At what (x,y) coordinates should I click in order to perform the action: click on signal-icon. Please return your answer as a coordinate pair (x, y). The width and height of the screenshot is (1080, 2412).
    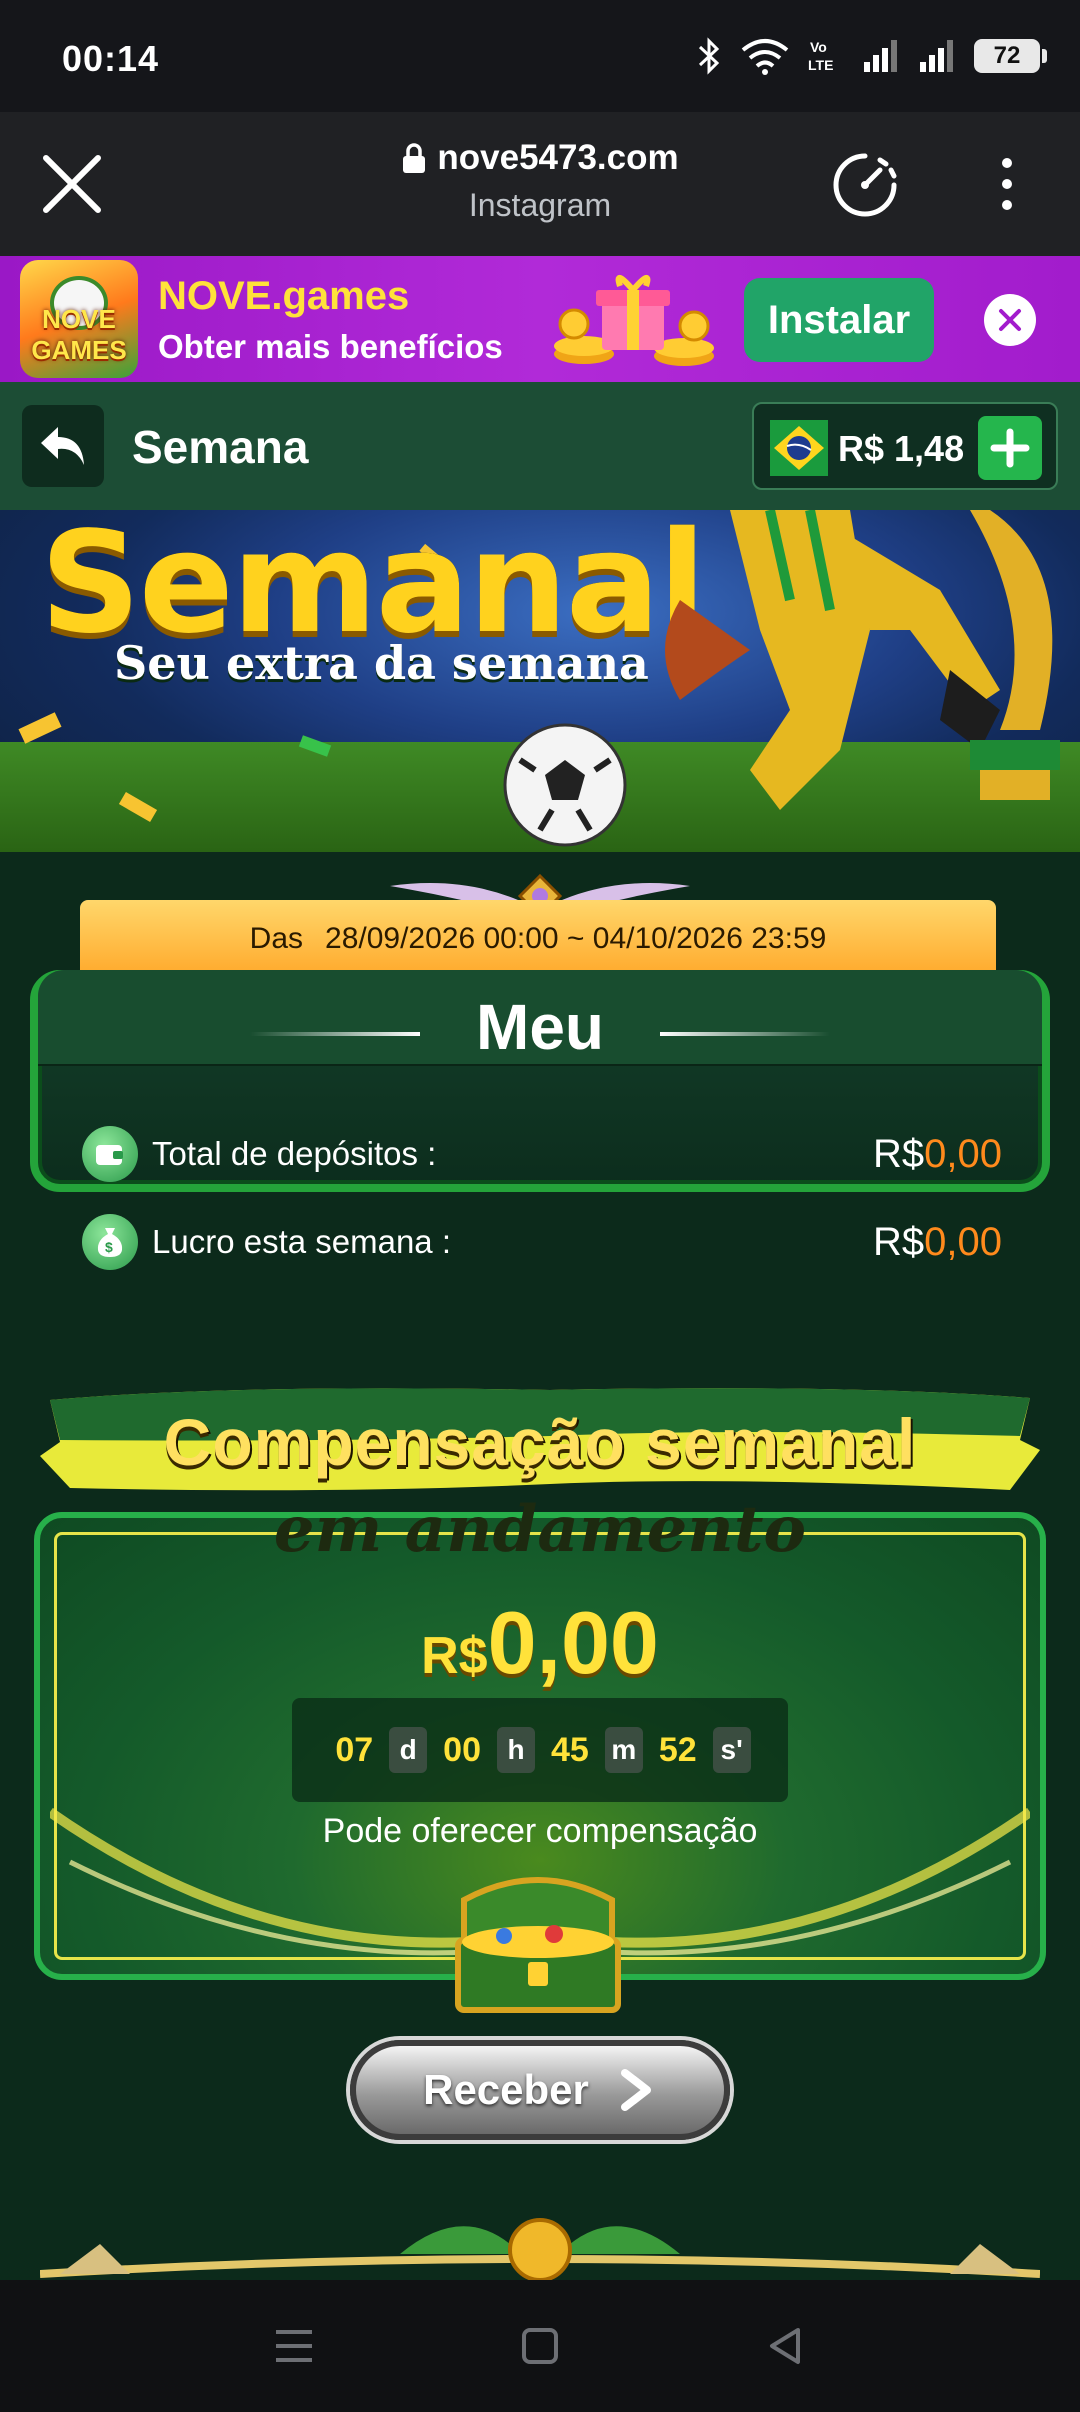
    Looking at the image, I should click on (880, 56).